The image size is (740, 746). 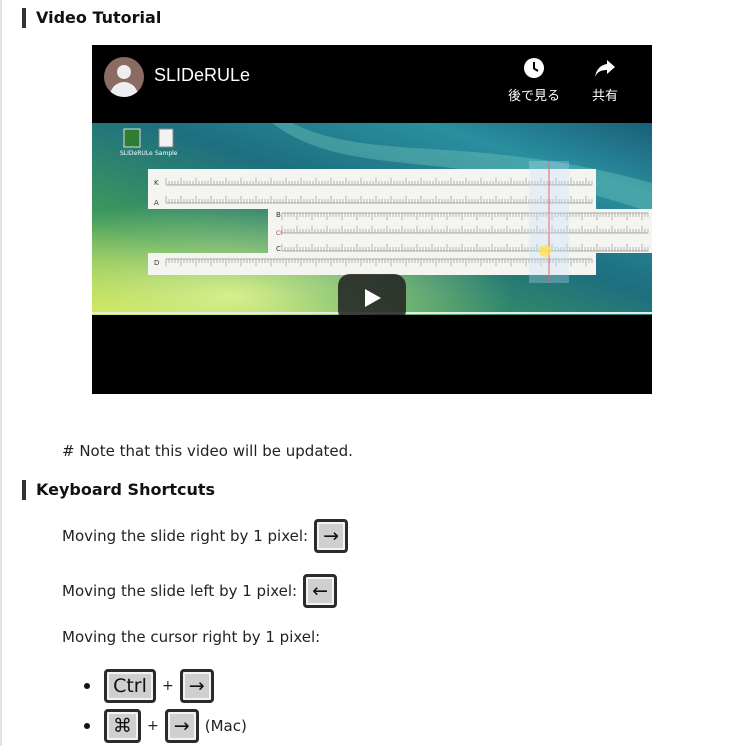 What do you see at coordinates (278, 249) in the screenshot?
I see `scale-label-c: C` at bounding box center [278, 249].